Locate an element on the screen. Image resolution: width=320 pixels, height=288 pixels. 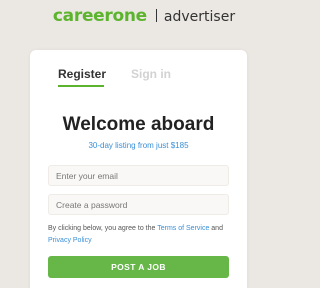
page-title: Welcome aboard is located at coordinates (138, 124).